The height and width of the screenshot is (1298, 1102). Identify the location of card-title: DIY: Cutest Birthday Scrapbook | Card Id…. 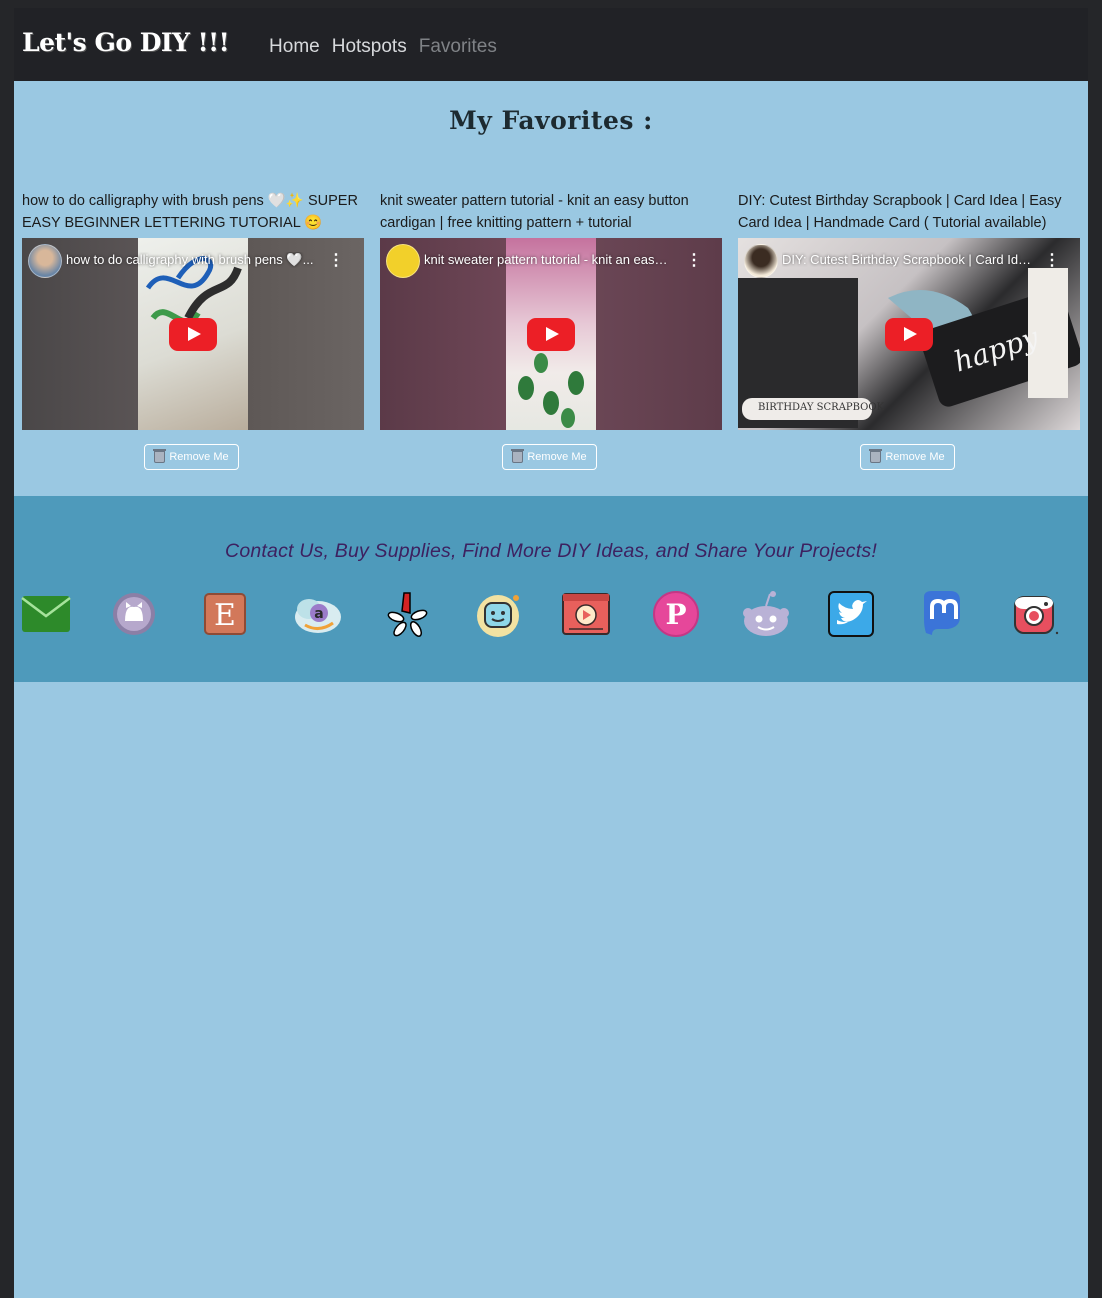
(900, 212).